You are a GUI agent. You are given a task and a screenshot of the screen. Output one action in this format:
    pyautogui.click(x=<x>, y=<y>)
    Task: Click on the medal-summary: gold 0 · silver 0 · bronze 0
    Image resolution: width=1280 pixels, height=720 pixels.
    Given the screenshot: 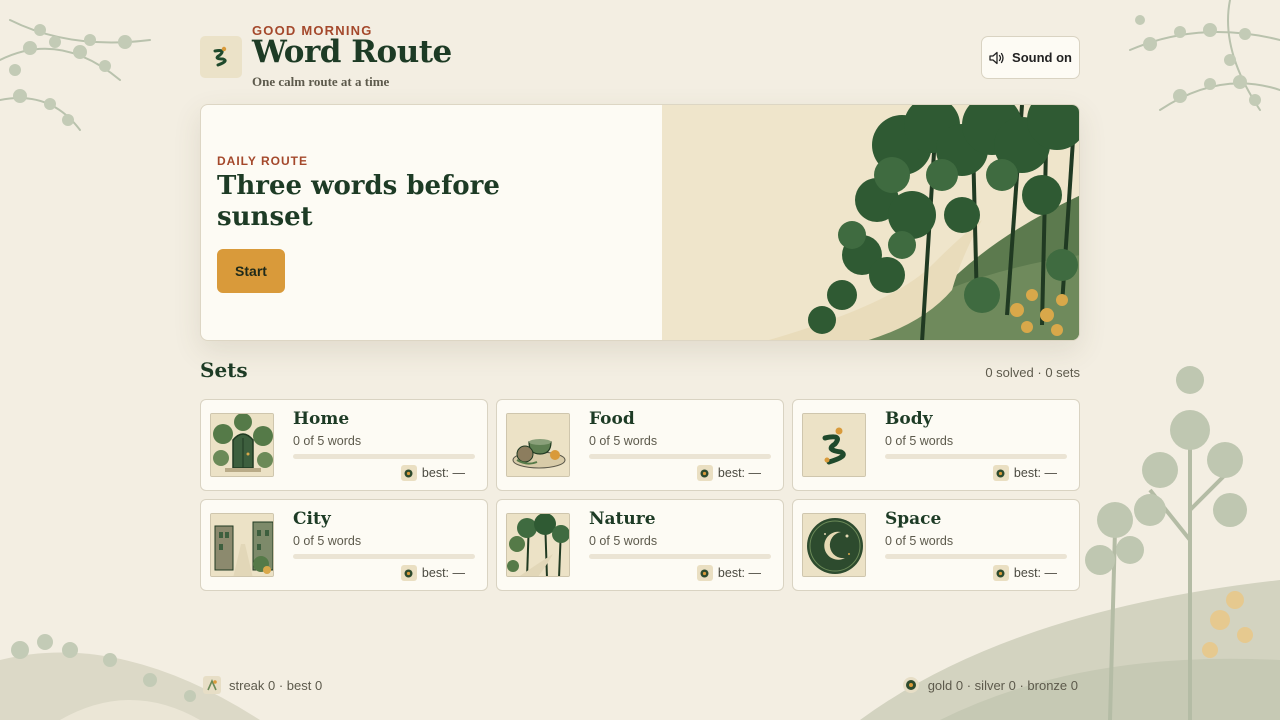 What is the action you would take?
    pyautogui.click(x=990, y=685)
    